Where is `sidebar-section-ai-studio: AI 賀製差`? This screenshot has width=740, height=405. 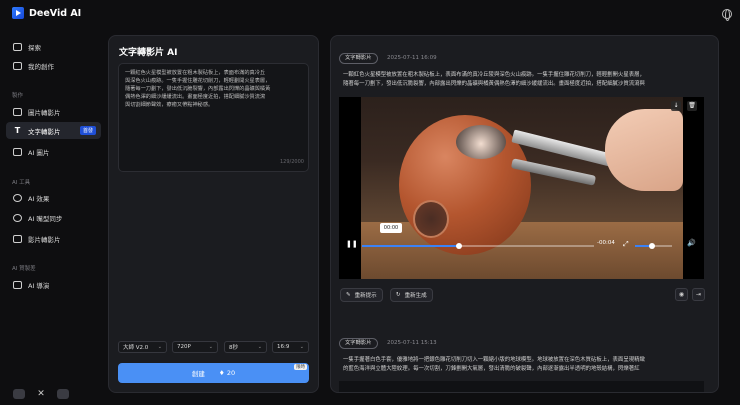
sidebar-section-ai-studio: AI 賀製差 is located at coordinates (24, 269).